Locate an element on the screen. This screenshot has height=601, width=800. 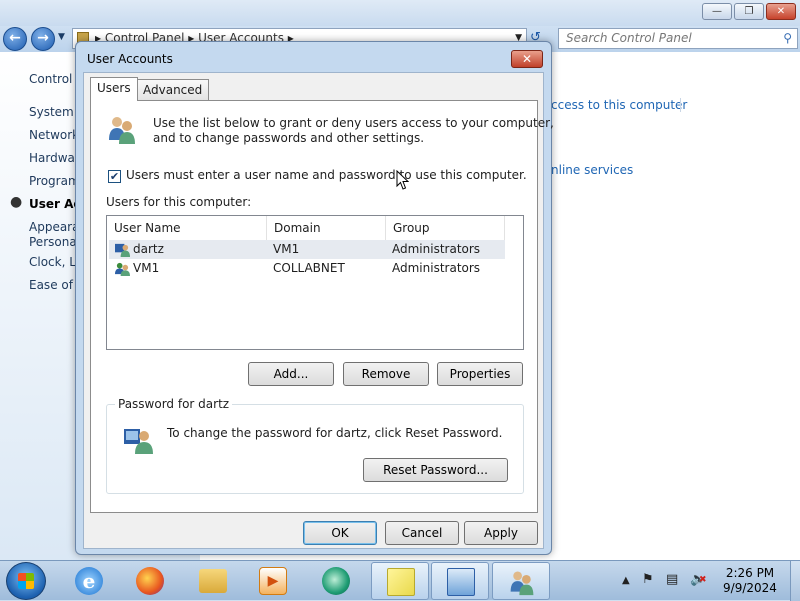
system-clock: 2:26 PM 9/9/2024 is located at coordinates (750, 581).